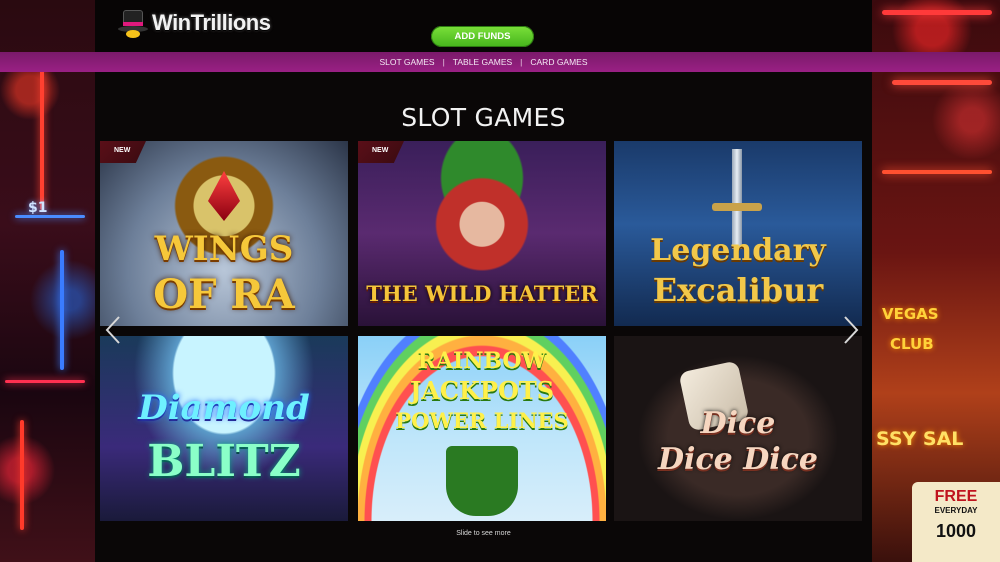 Image resolution: width=1000 pixels, height=562 pixels. I want to click on game-tile-dice-dice-dice: Dice Dice Dice, so click(738, 428).